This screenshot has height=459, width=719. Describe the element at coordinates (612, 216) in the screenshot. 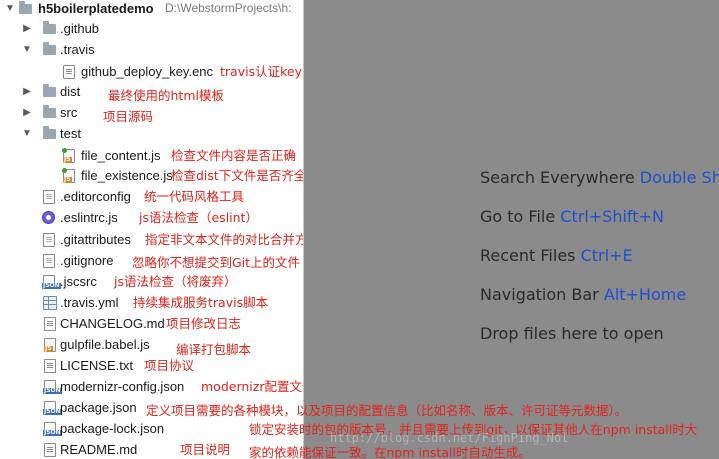

I see `hint-shortcut: Ctrl+Shift+N` at that location.